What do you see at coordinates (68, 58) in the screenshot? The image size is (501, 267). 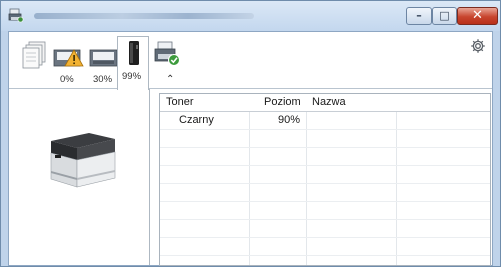 I see `paper-tray-warning-icon` at bounding box center [68, 58].